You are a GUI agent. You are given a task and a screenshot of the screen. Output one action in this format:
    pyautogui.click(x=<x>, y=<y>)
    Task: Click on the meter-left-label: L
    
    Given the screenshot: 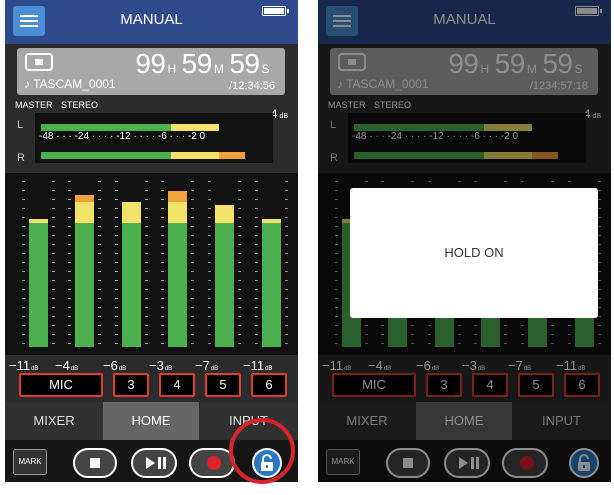 What is the action you would take?
    pyautogui.click(x=20, y=125)
    